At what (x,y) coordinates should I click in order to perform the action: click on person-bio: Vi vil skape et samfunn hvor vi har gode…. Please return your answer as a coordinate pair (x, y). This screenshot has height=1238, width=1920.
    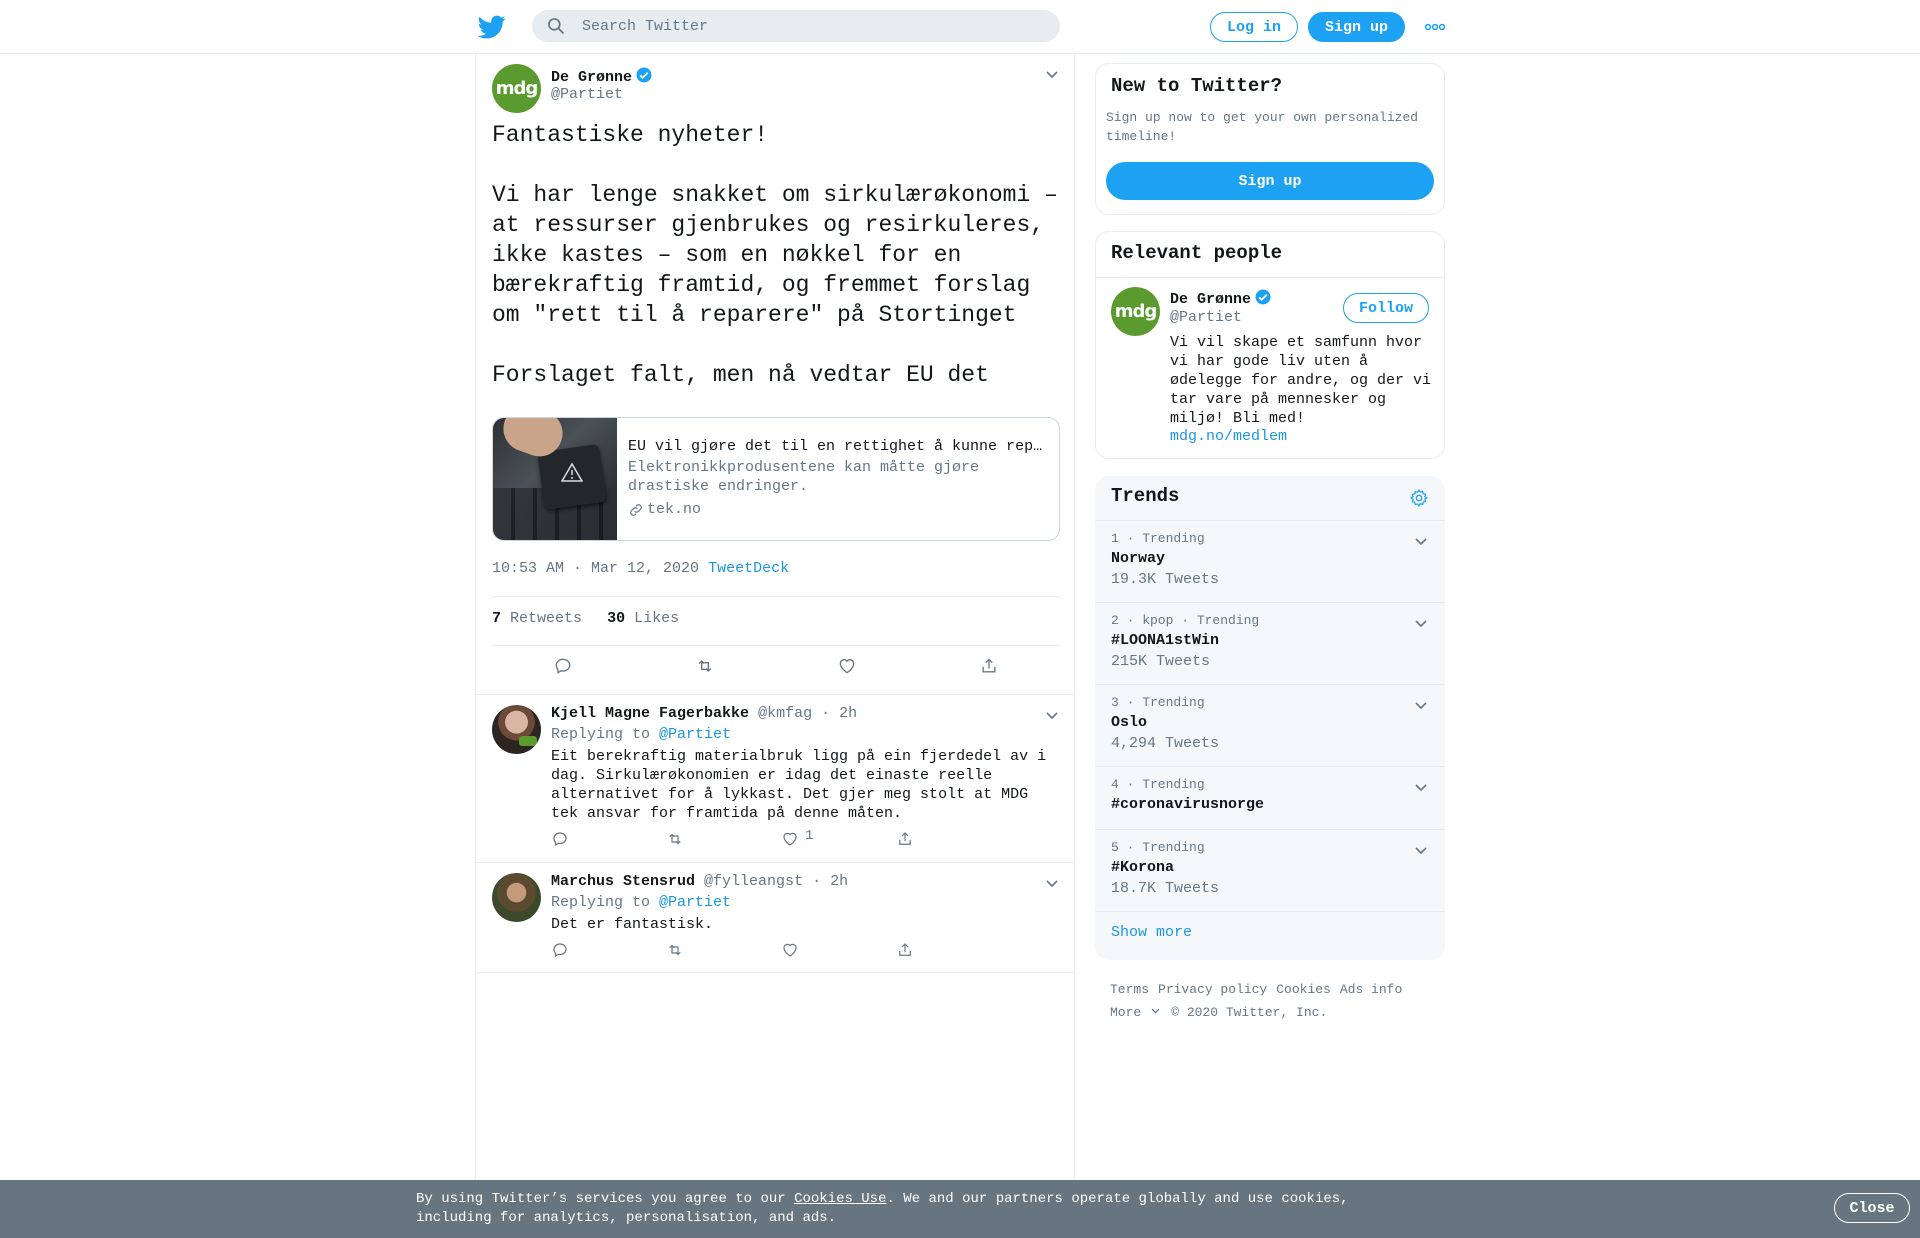
    Looking at the image, I should click on (1301, 380).